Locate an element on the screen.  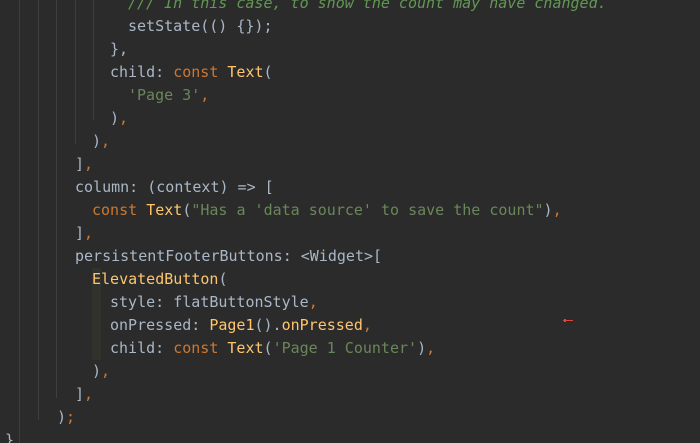
code-line: child: const Text('Page 1 Counter'), is located at coordinates (272, 348).